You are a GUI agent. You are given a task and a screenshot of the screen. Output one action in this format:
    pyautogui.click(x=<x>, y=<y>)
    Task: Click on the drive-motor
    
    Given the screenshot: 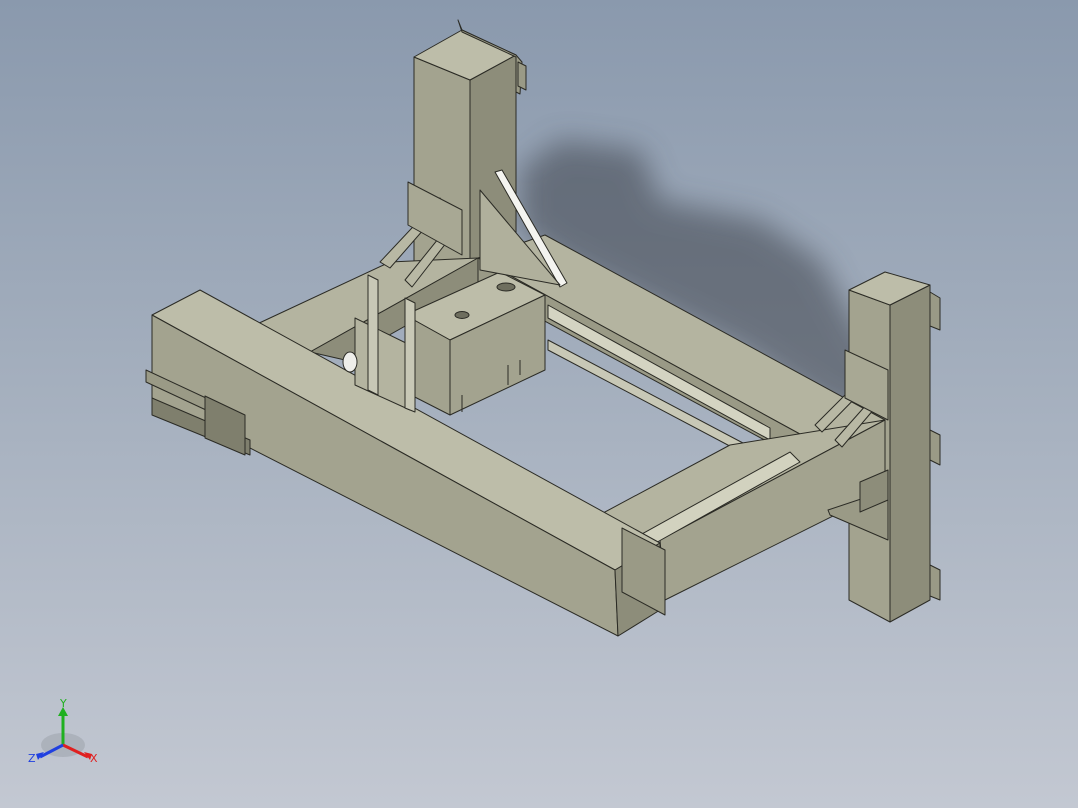 What is the action you would take?
    pyautogui.click(x=350, y=362)
    